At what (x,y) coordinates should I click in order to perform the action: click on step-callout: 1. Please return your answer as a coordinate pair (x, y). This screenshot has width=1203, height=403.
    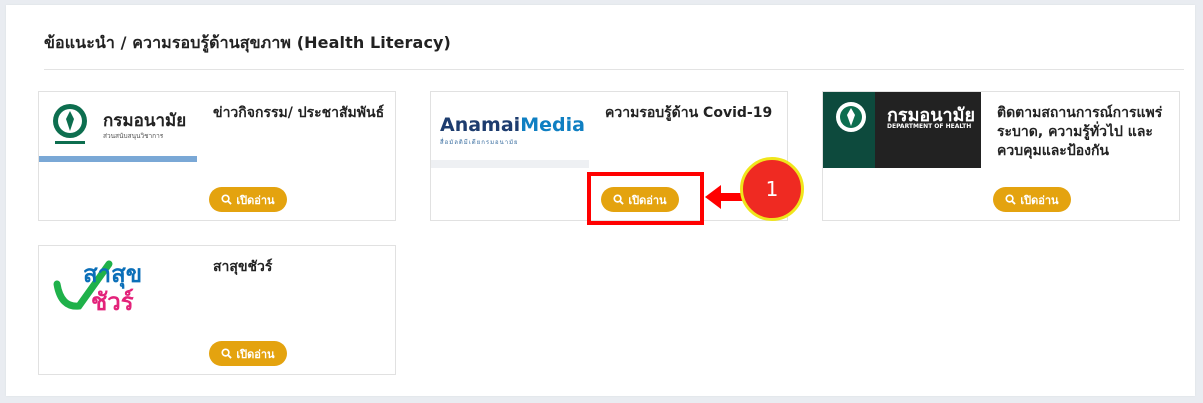
    Looking at the image, I should click on (772, 189).